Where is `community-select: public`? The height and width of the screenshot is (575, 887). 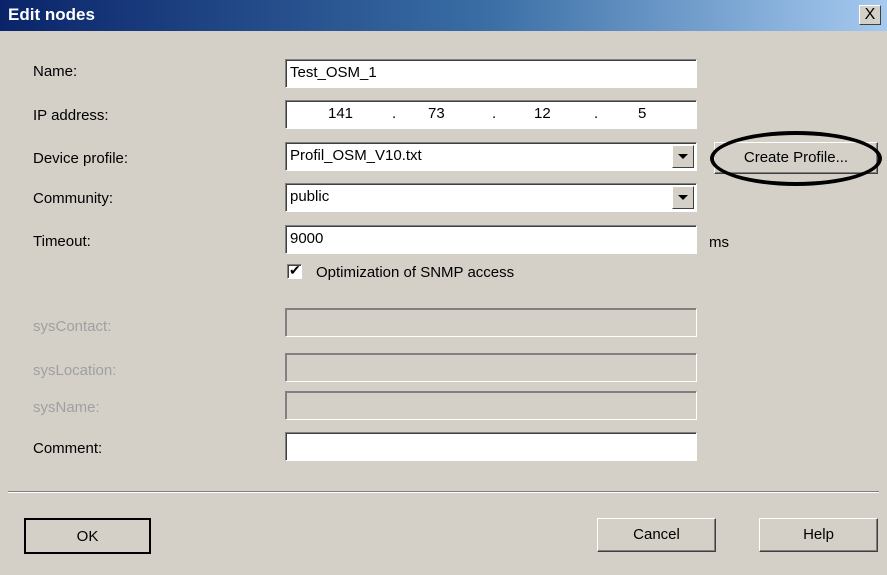
community-select: public is located at coordinates (491, 197).